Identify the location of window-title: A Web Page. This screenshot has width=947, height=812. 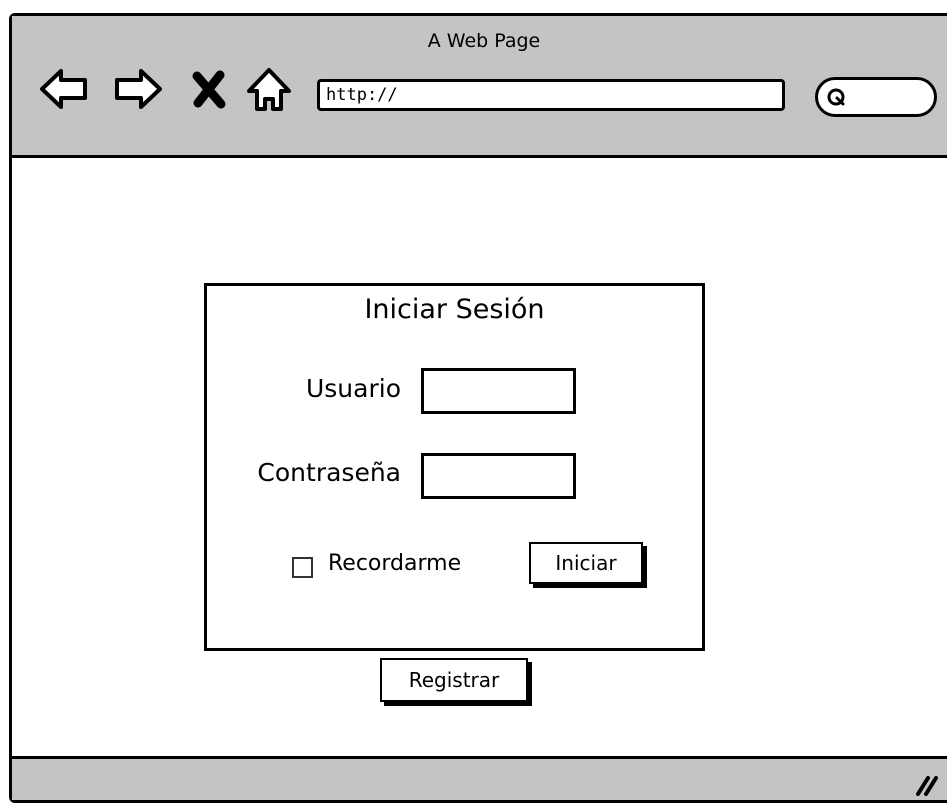
(484, 41).